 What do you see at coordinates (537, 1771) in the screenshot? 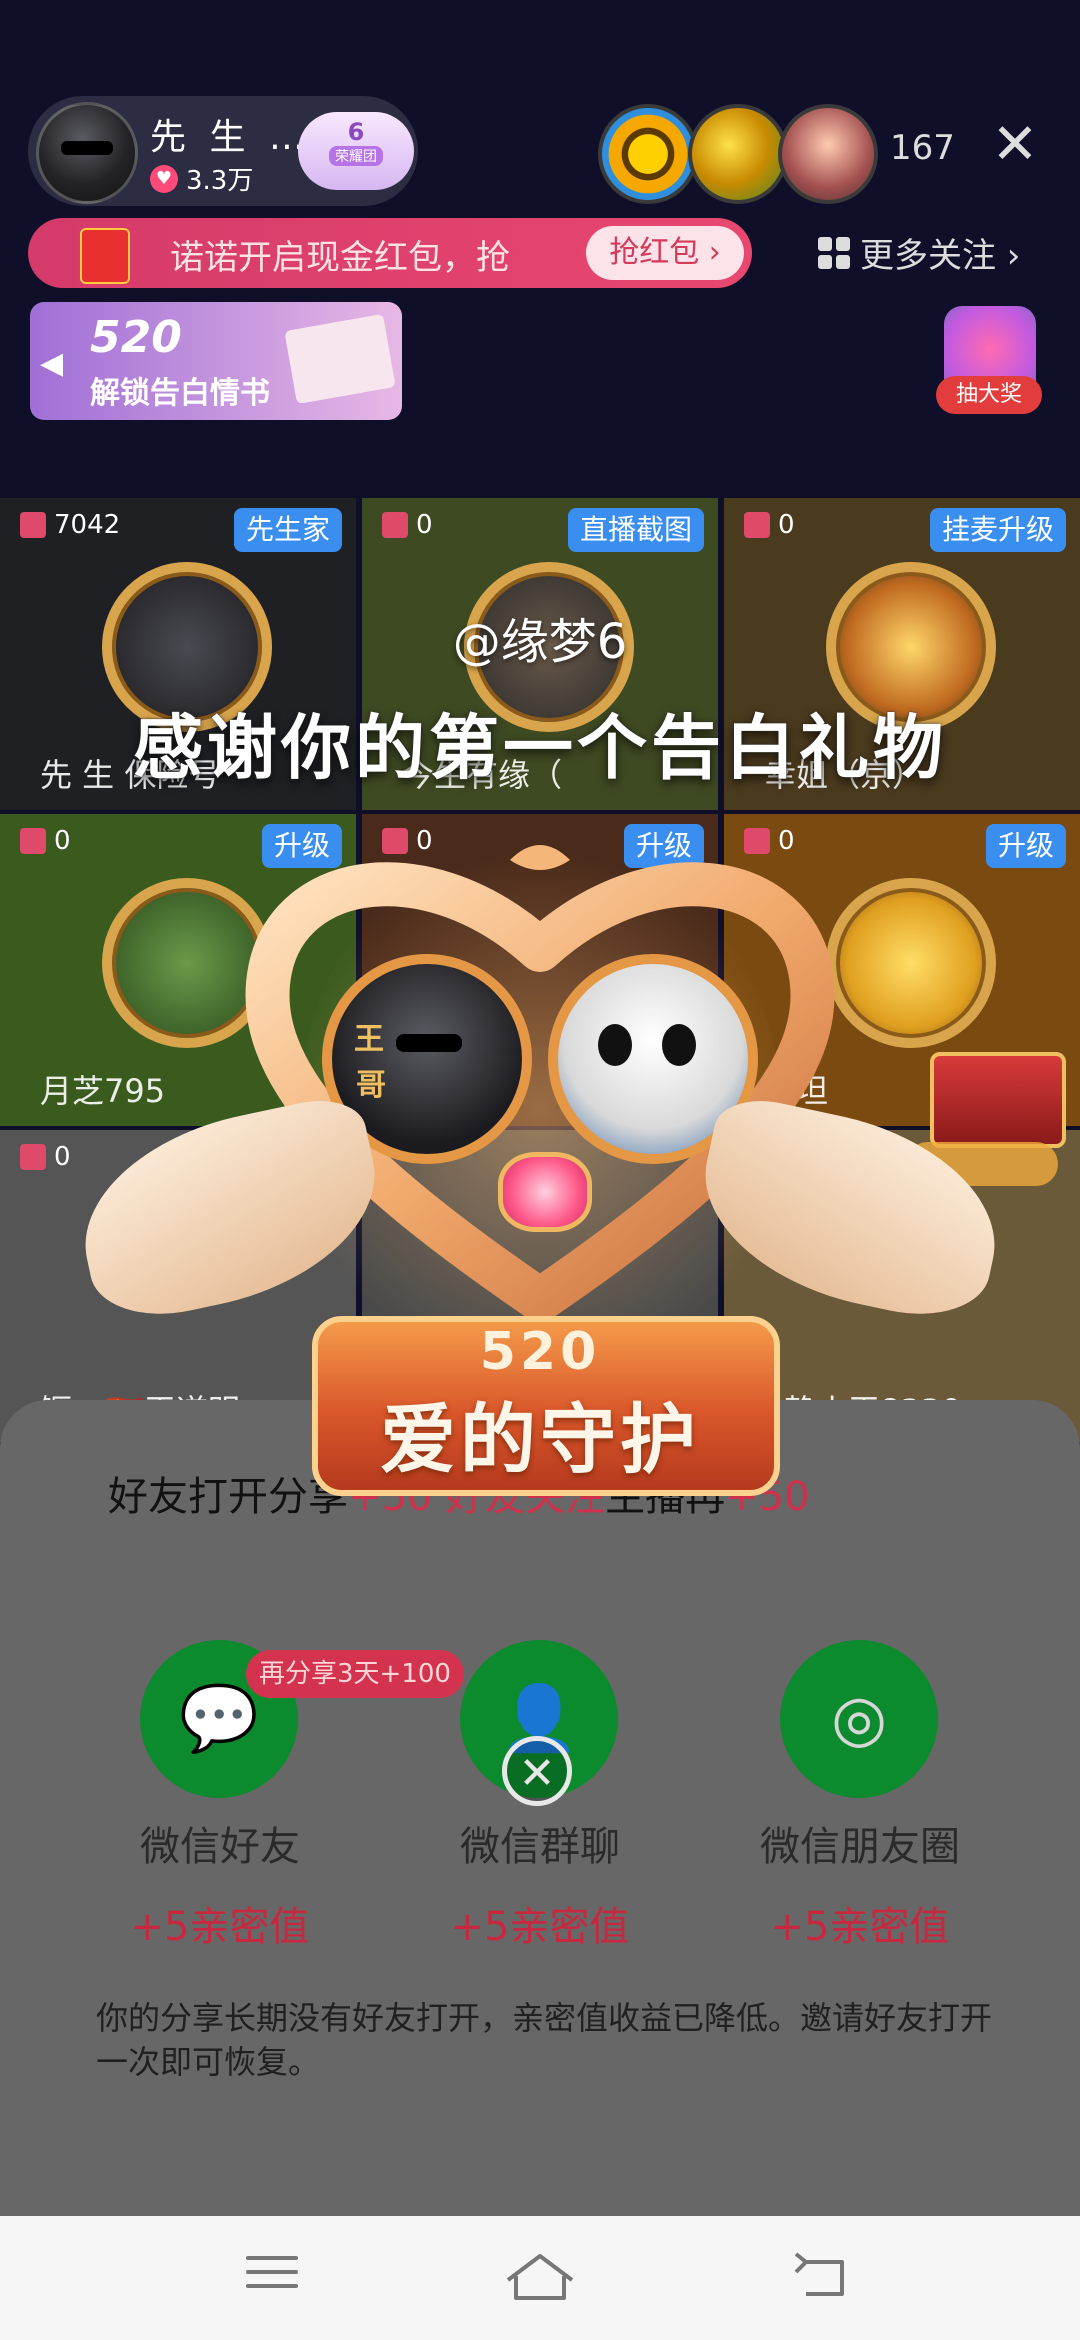
I see `close-overlay-button: ✕` at bounding box center [537, 1771].